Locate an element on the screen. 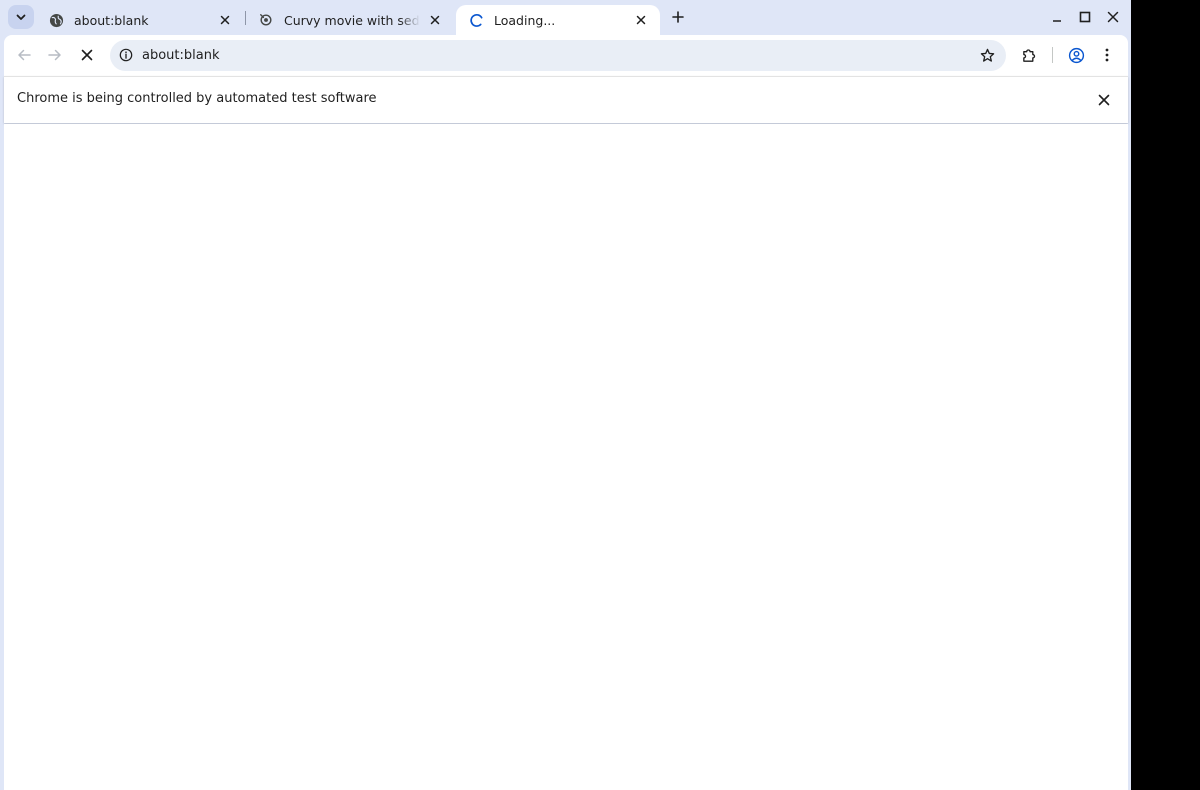  browser-toolbar: about:blank is located at coordinates (566, 55).